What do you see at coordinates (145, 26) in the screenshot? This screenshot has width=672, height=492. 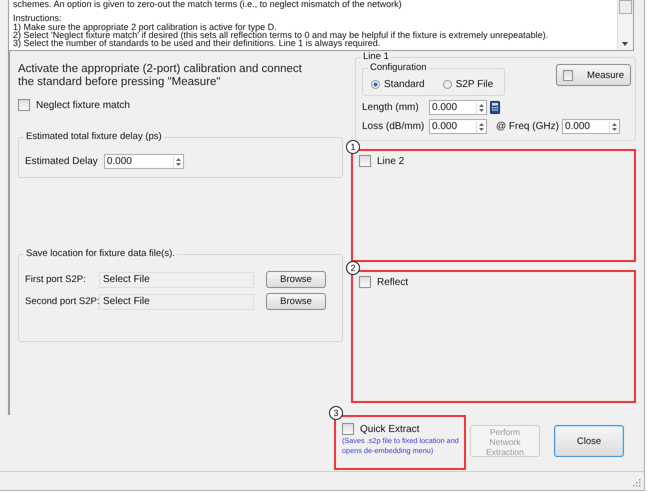 I see `description-line: 1) Make sure the appropriate 2 port calibration is active for type D.` at bounding box center [145, 26].